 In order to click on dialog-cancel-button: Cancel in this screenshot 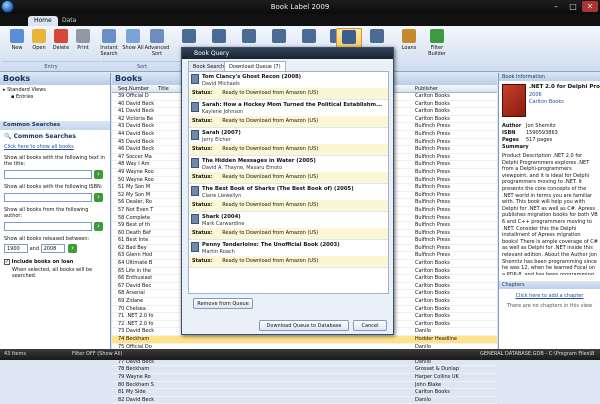, I will do `click(370, 325)`.